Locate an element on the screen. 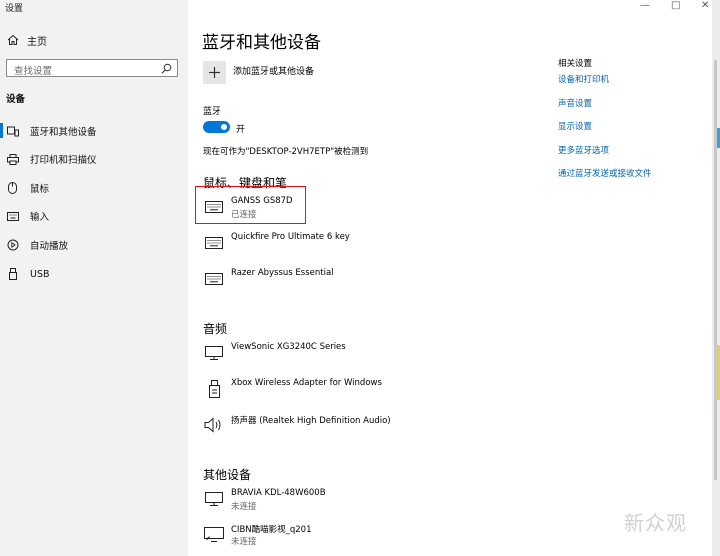  device-name: BRAVIA KDL-48W600B is located at coordinates (278, 493).